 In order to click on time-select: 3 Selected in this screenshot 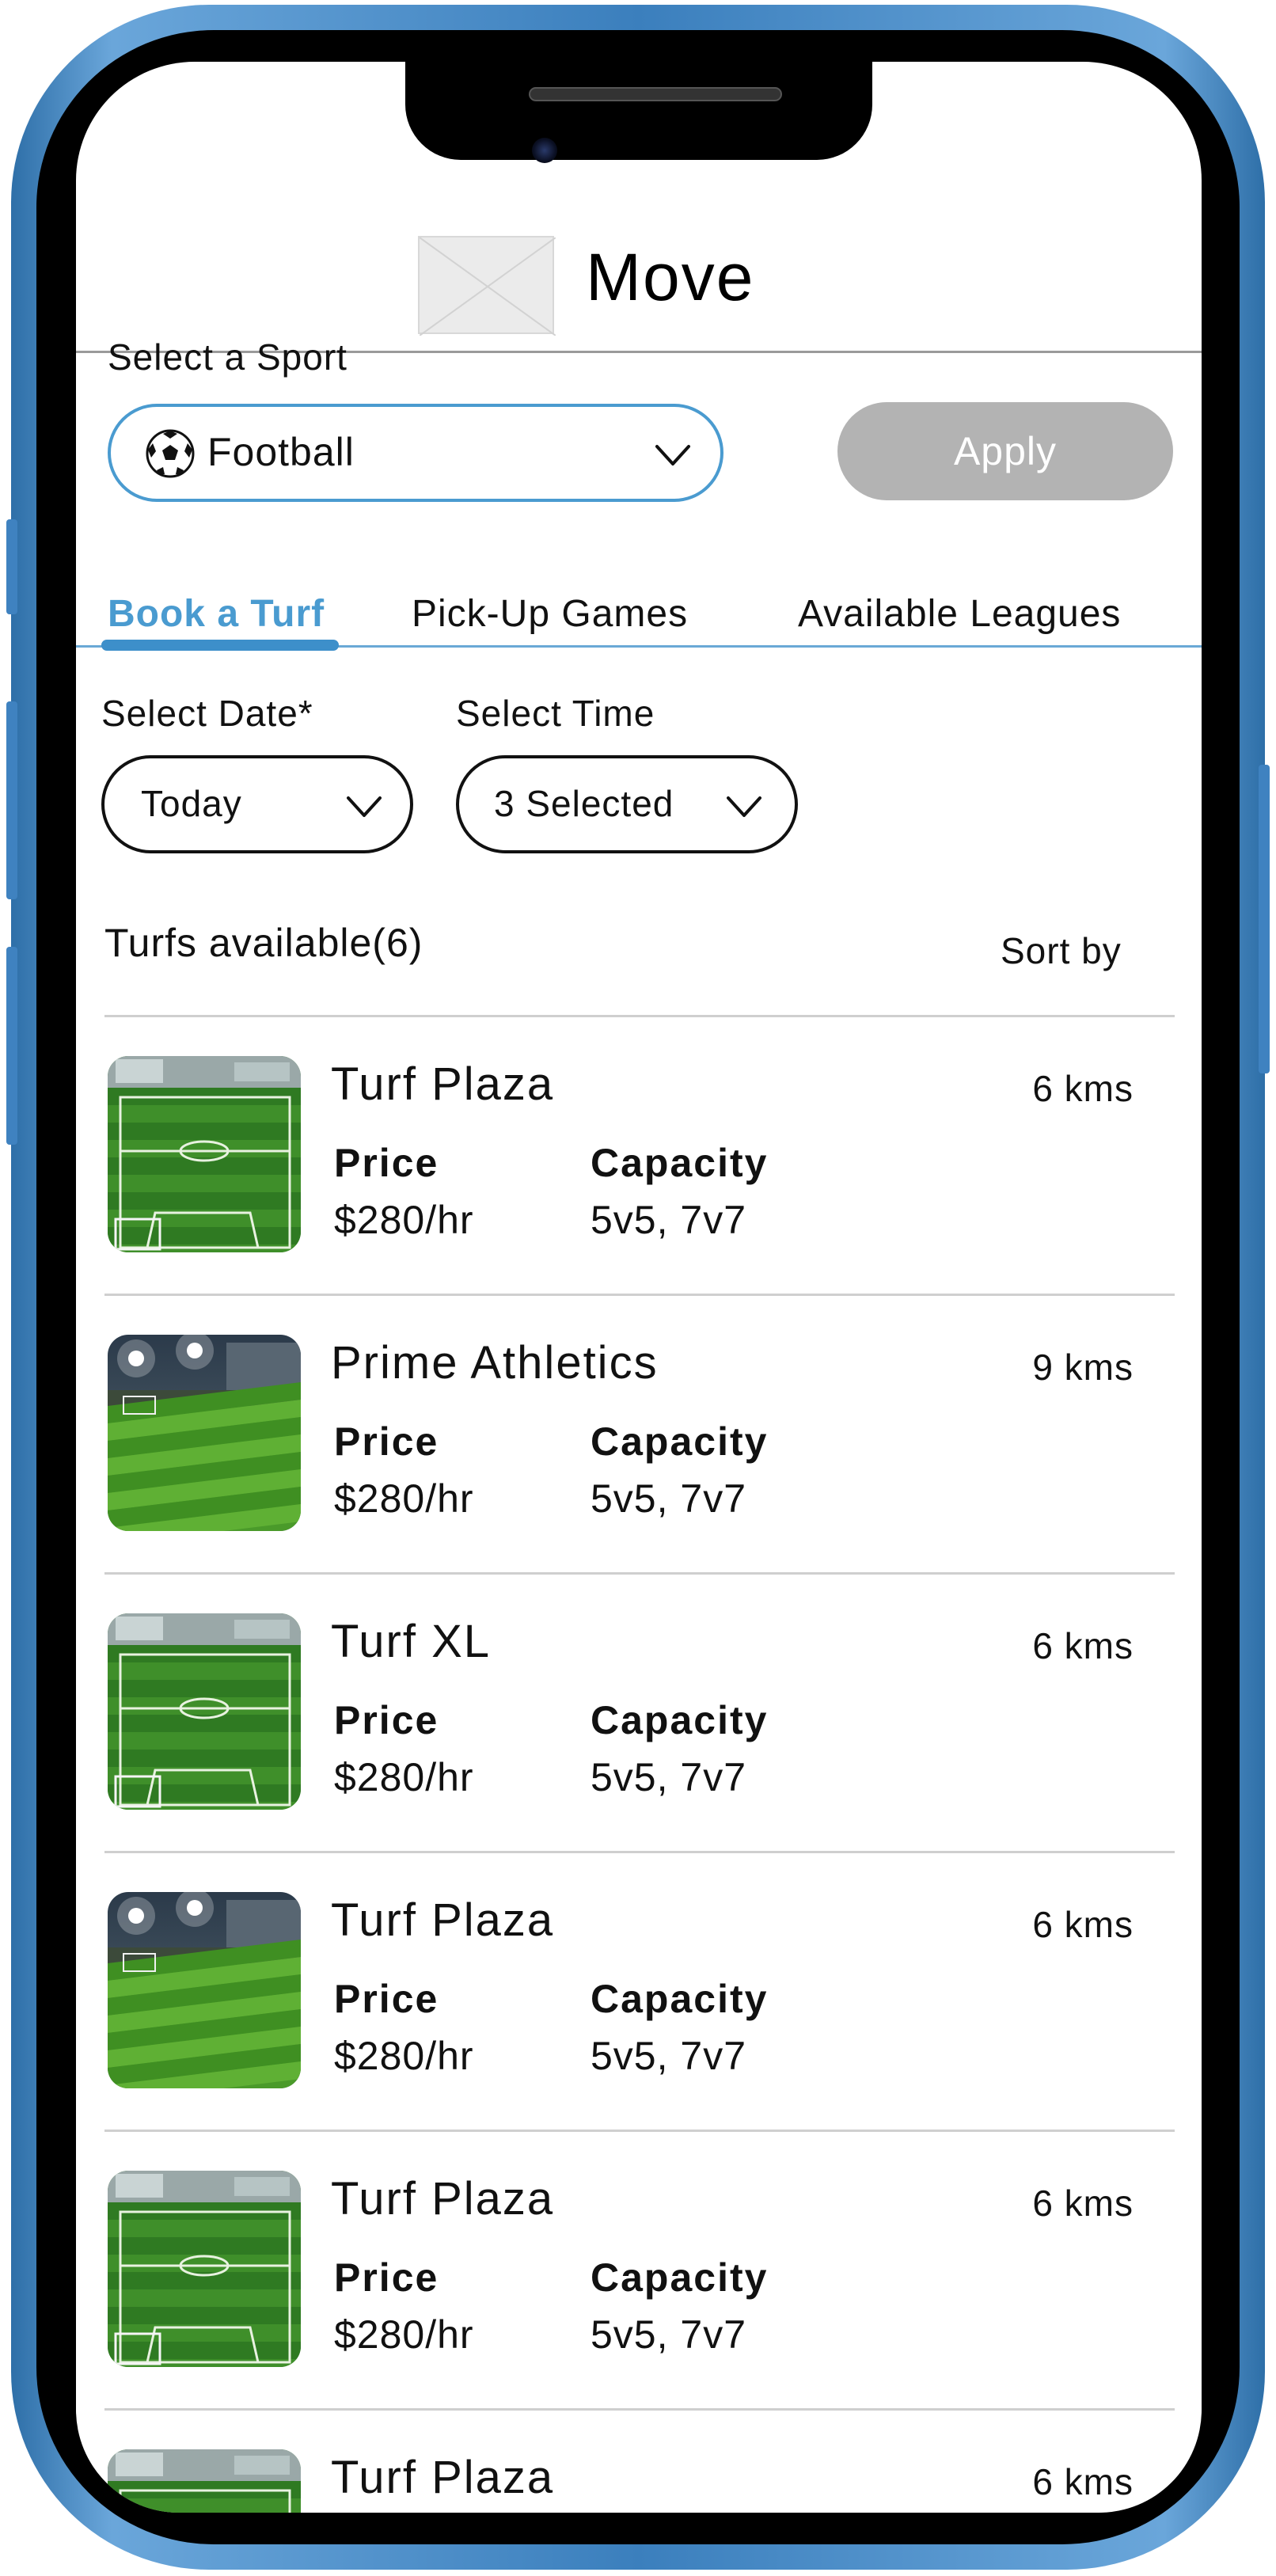, I will do `click(627, 804)`.